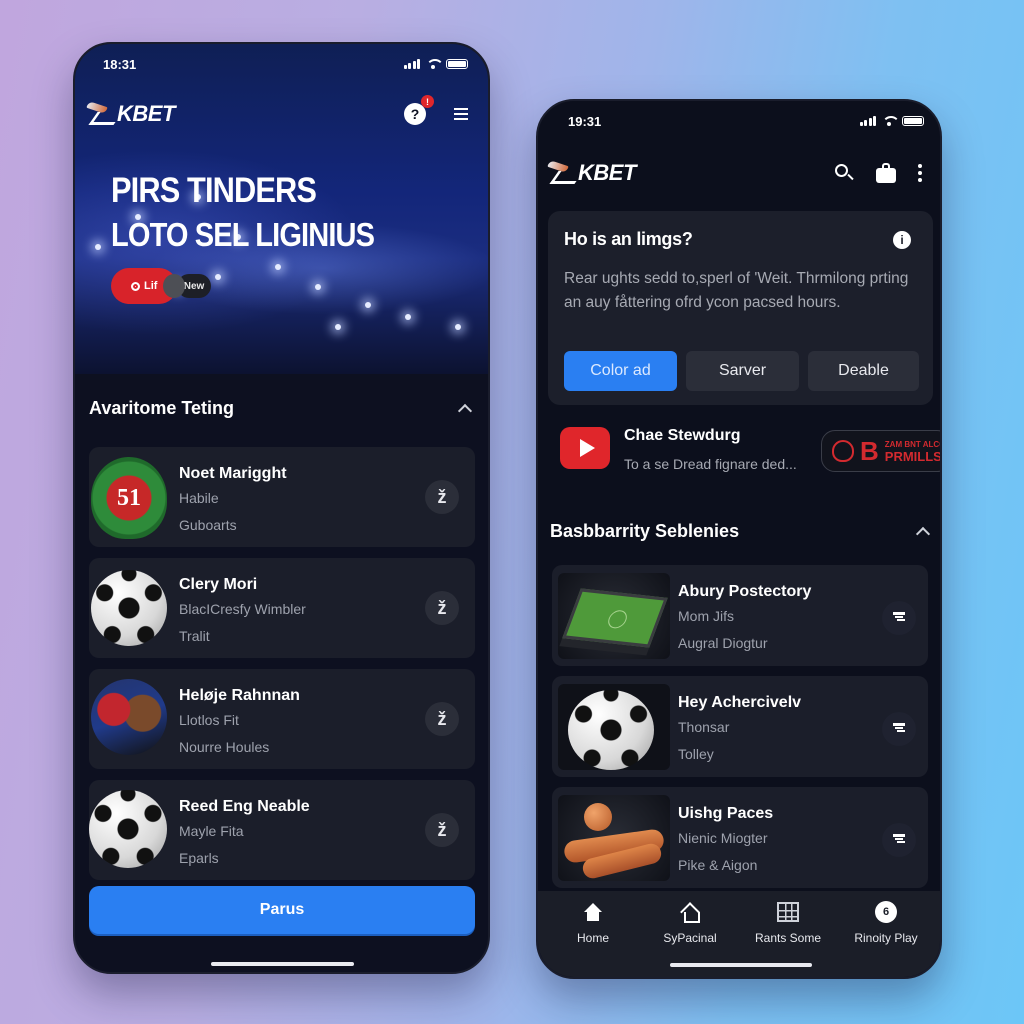 This screenshot has width=1024, height=1024. What do you see at coordinates (740, 726) in the screenshot?
I see `list-item: Hey Achercivelv Thonsar Tolley` at bounding box center [740, 726].